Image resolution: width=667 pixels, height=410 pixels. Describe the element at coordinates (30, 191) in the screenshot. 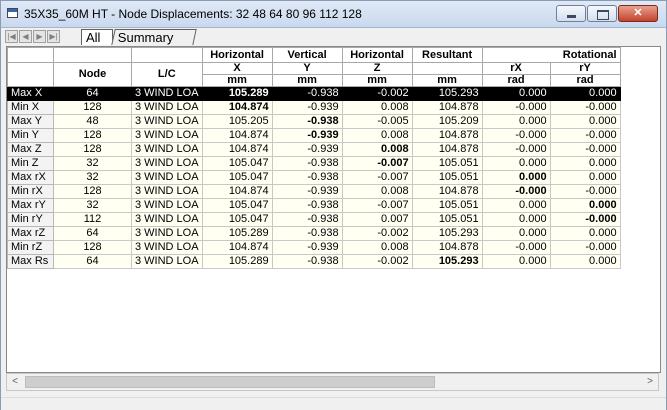

I see `row-label: Min rX` at that location.